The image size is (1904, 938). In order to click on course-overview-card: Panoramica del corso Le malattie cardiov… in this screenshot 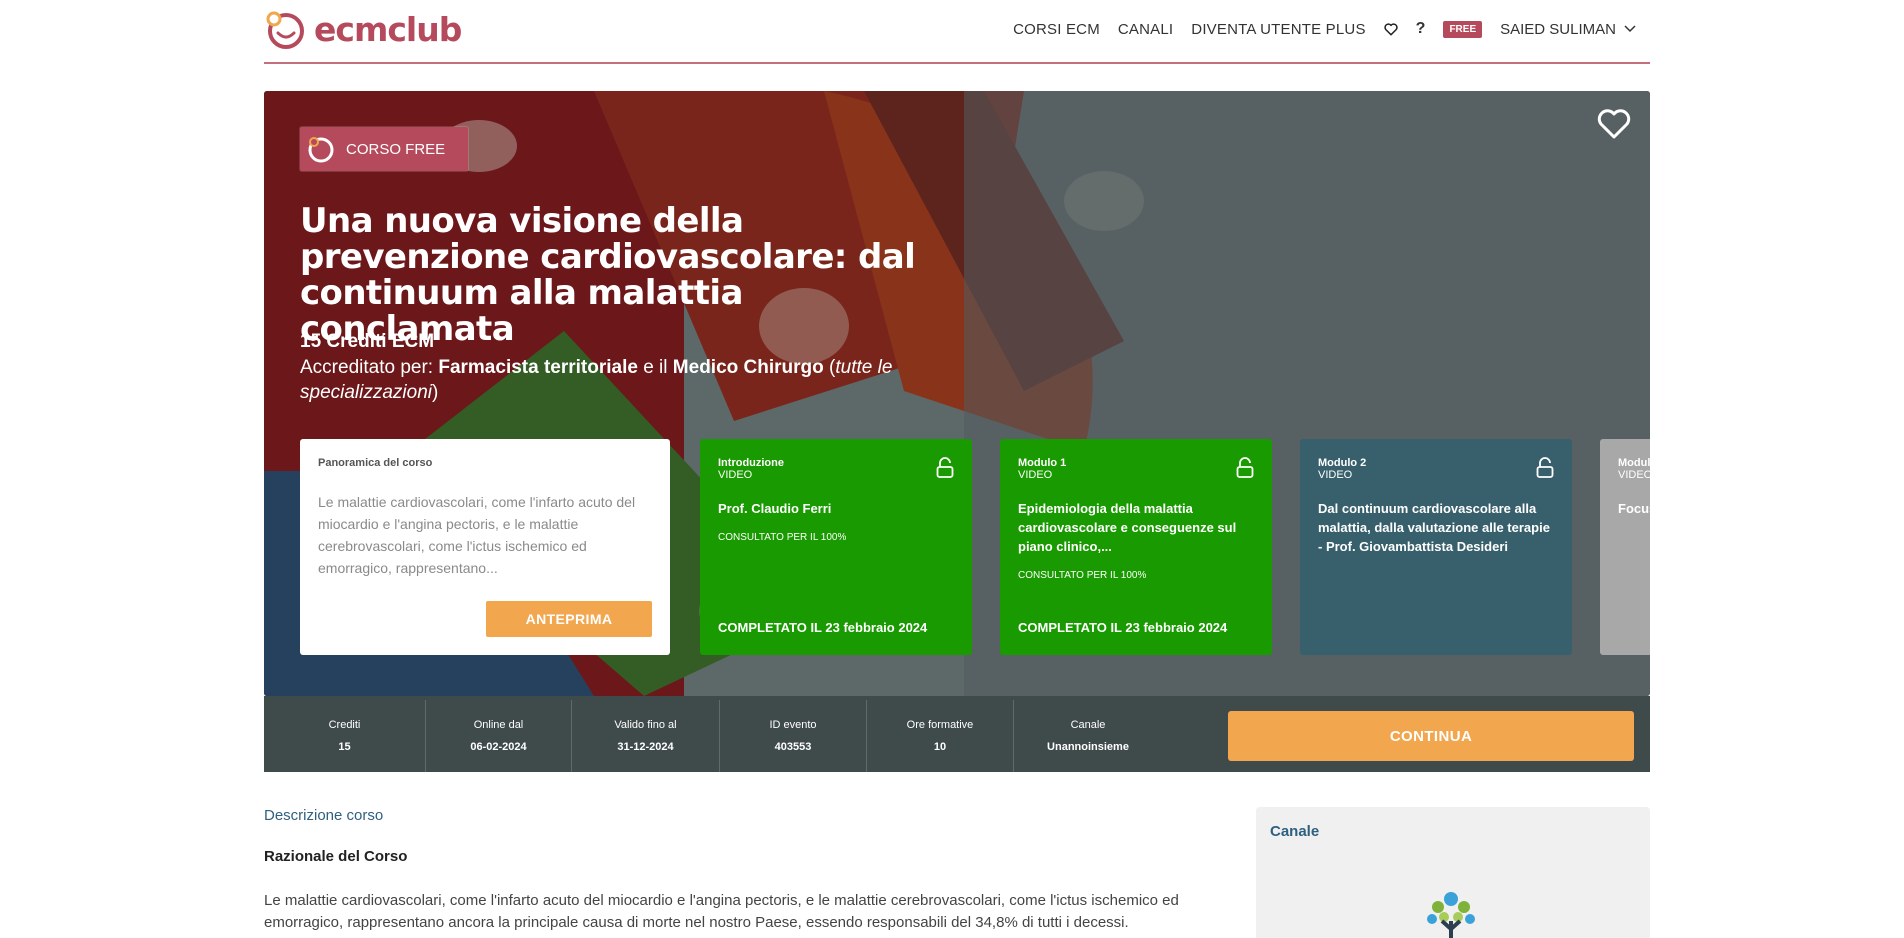, I will do `click(485, 547)`.